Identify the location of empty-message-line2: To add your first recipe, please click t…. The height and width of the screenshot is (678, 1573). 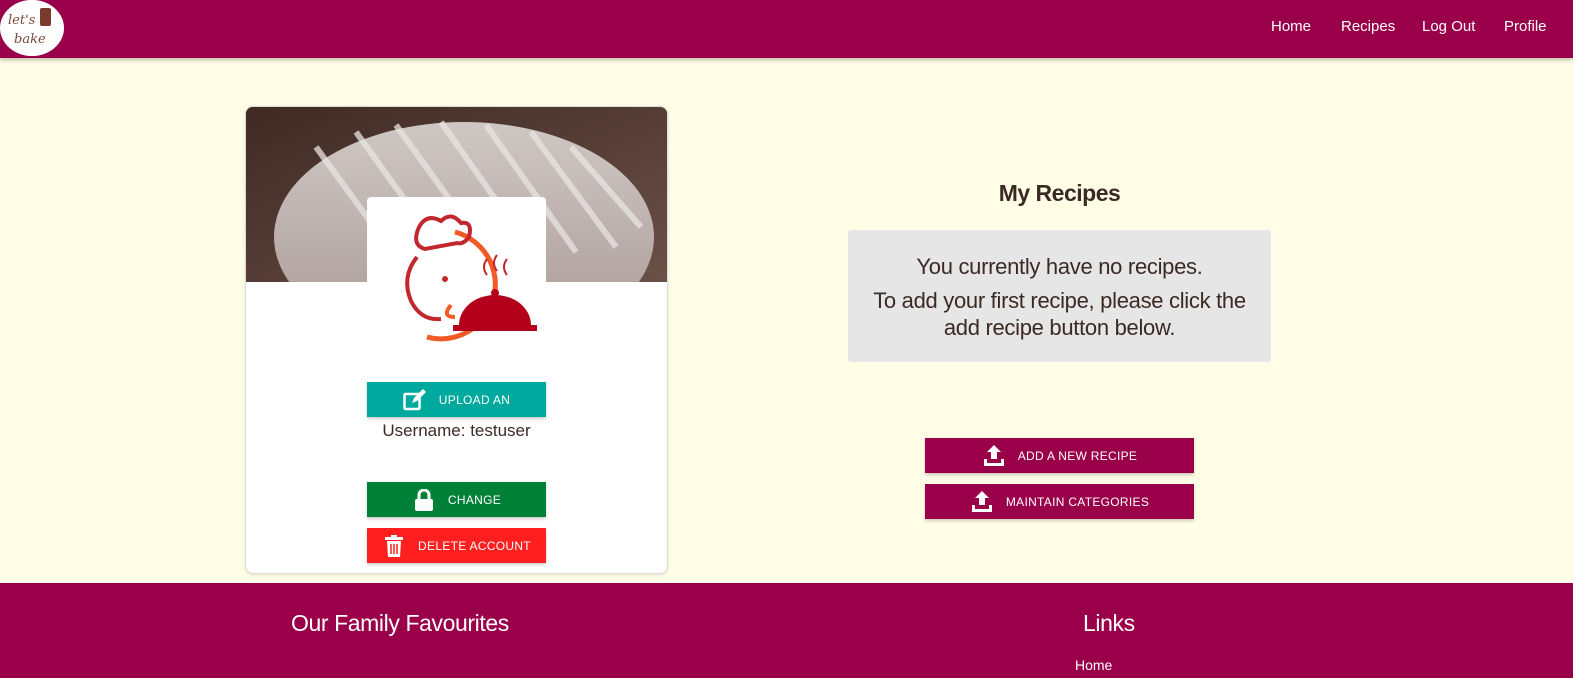
(1059, 314).